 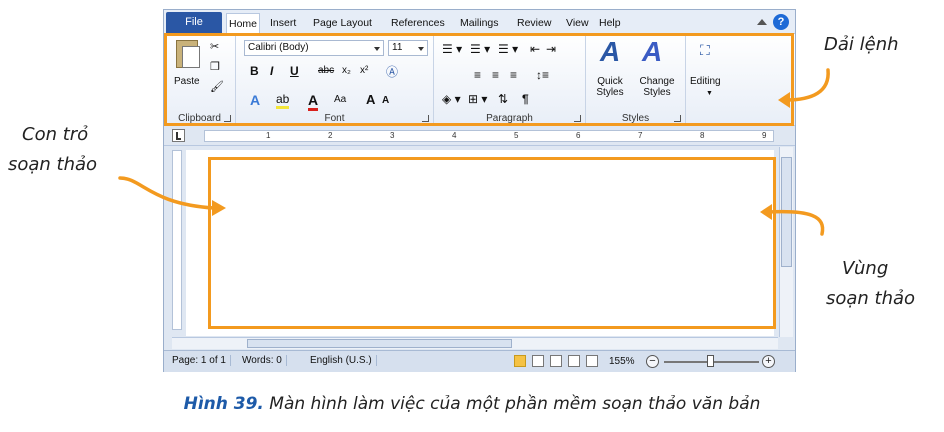 I want to click on area-arrow-line, so click(x=795, y=222).